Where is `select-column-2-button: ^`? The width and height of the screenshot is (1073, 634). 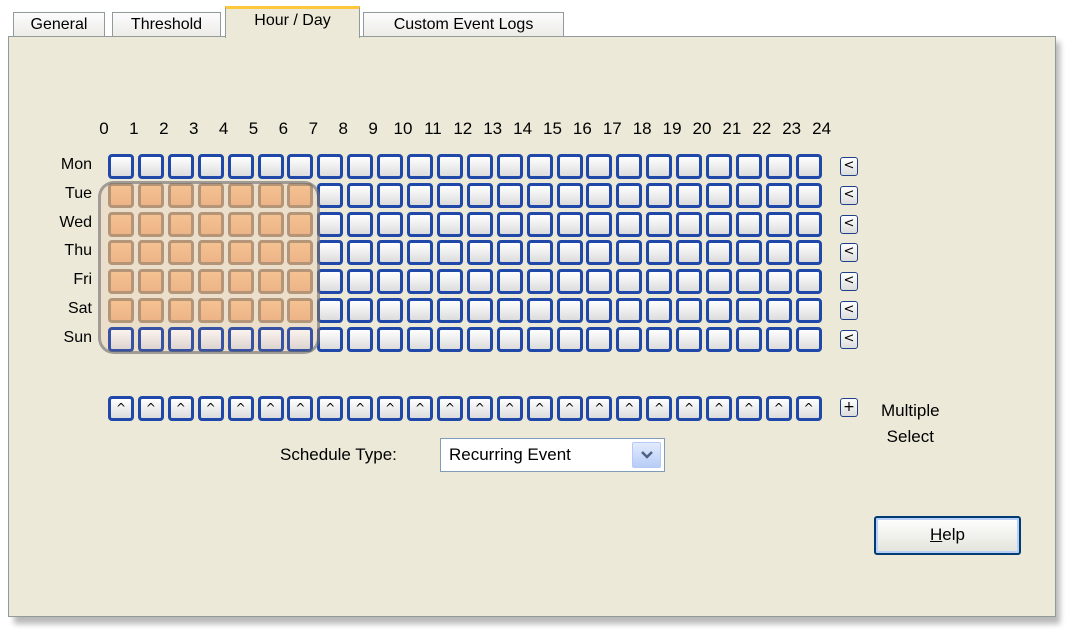
select-column-2-button: ^ is located at coordinates (180, 408).